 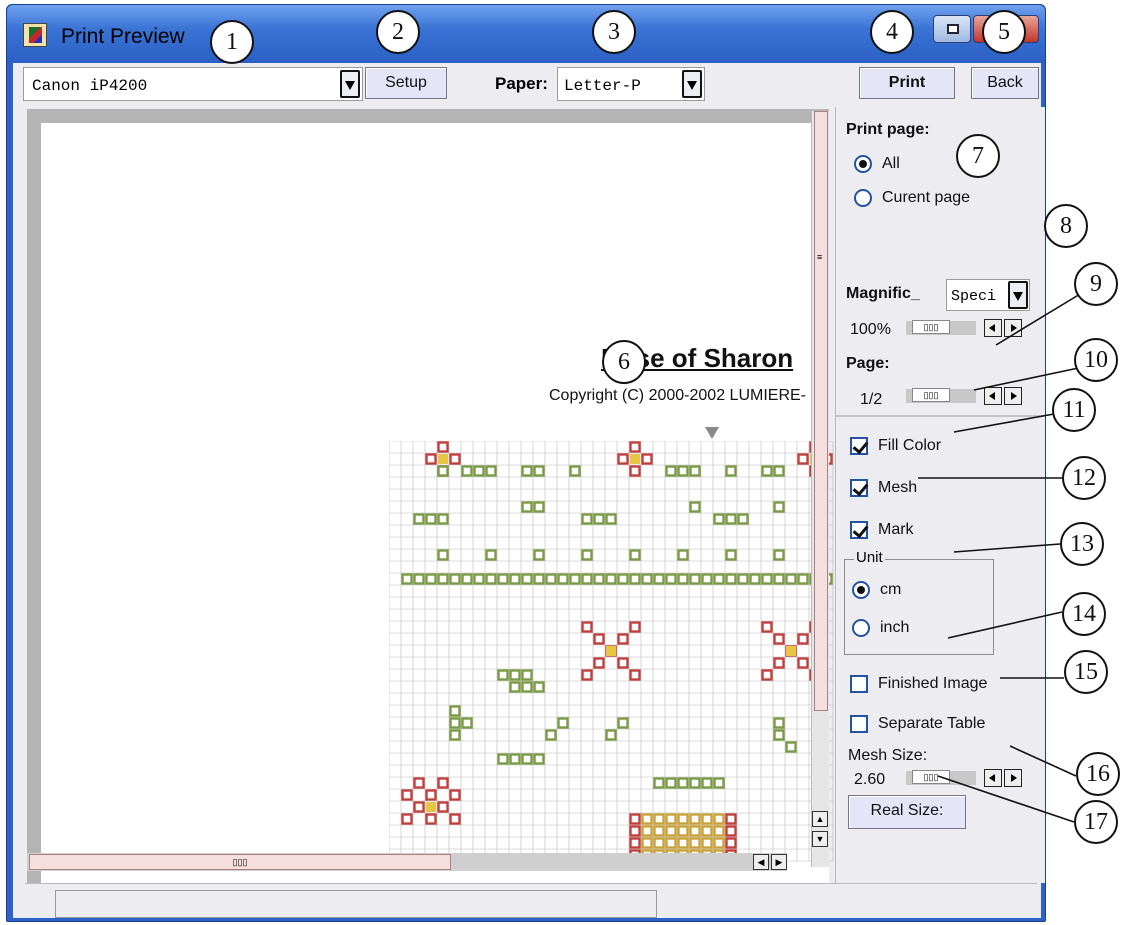 What do you see at coordinates (1004, 555) in the screenshot?
I see `callout-leaders` at bounding box center [1004, 555].